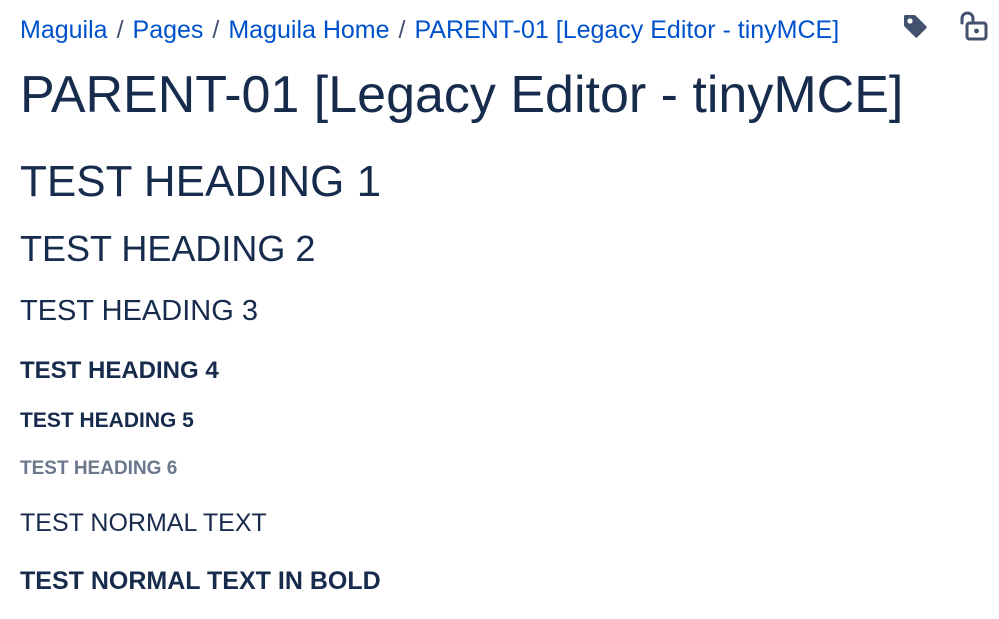 Image resolution: width=999 pixels, height=619 pixels. I want to click on labels-button, so click(915, 26).